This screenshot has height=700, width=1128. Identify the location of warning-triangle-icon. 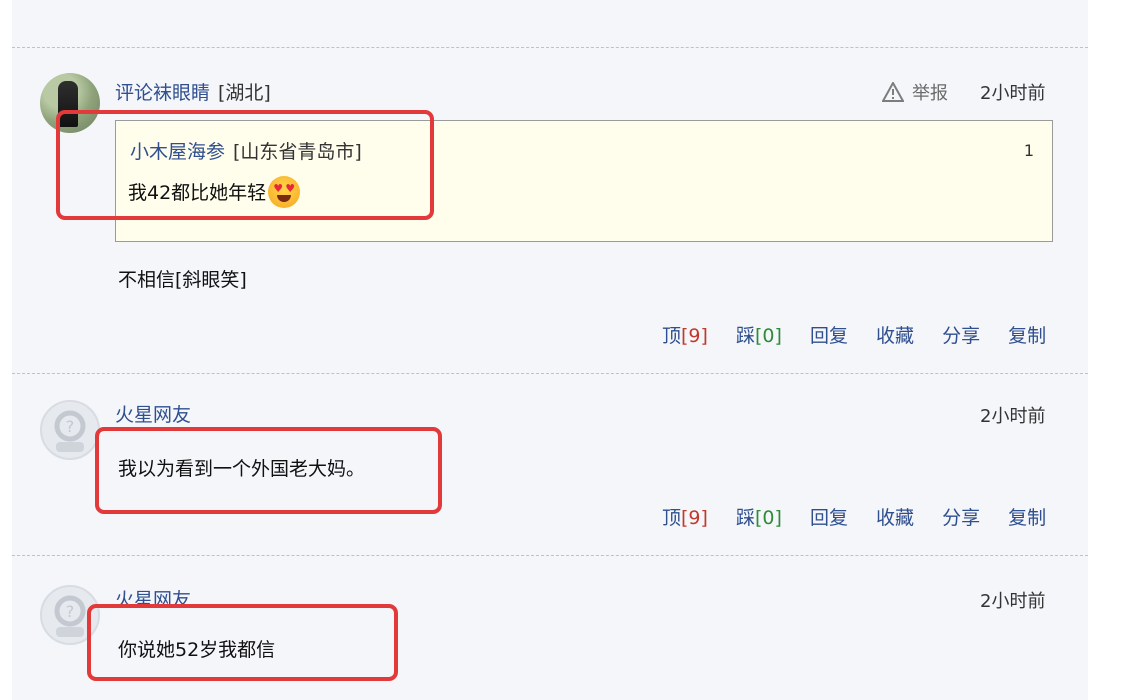
(893, 91).